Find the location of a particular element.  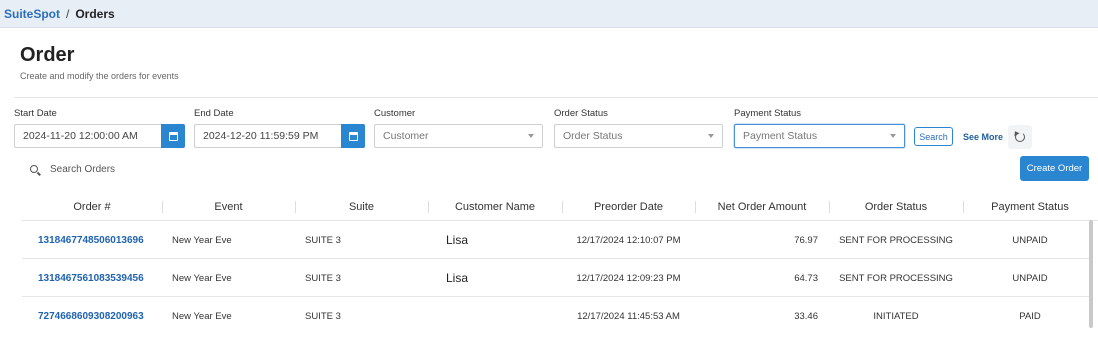

order-number-link: 7274668609308200963 is located at coordinates (91, 316).